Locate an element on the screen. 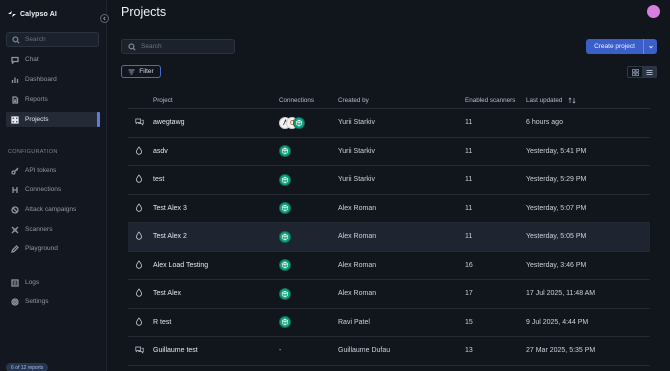 Image resolution: width=670 pixels, height=371 pixels. table-row: R test Ravi Patel 15 9 Jul 2025, 4:44 PM is located at coordinates (389, 323).